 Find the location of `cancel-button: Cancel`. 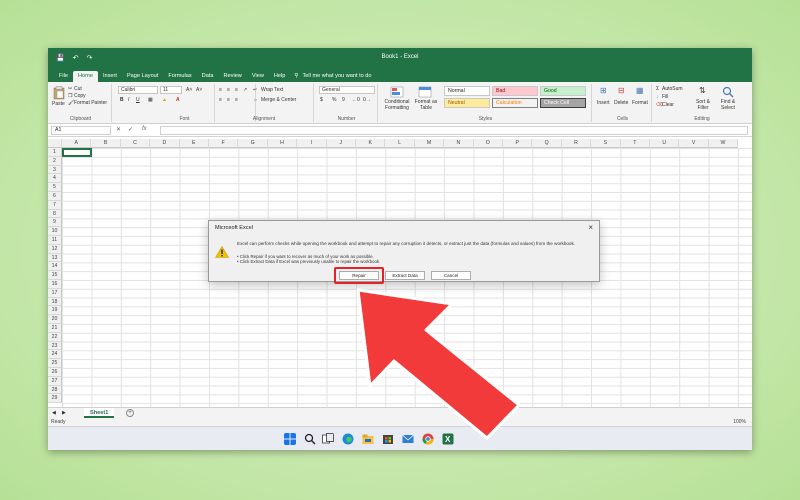

cancel-button: Cancel is located at coordinates (451, 275).